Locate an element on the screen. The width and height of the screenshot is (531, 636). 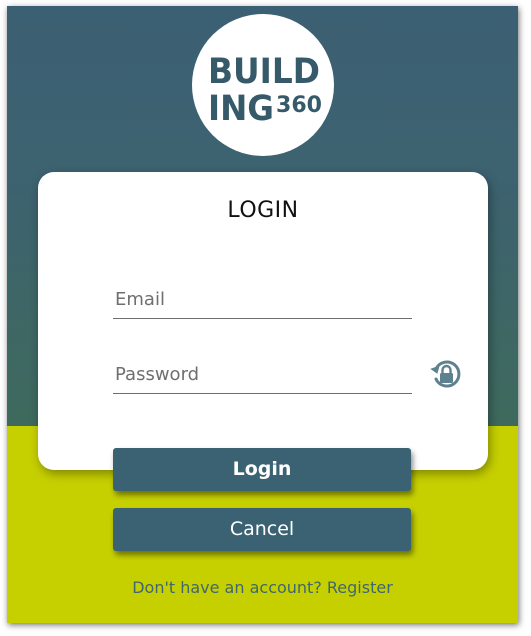
password-field is located at coordinates (263, 375).